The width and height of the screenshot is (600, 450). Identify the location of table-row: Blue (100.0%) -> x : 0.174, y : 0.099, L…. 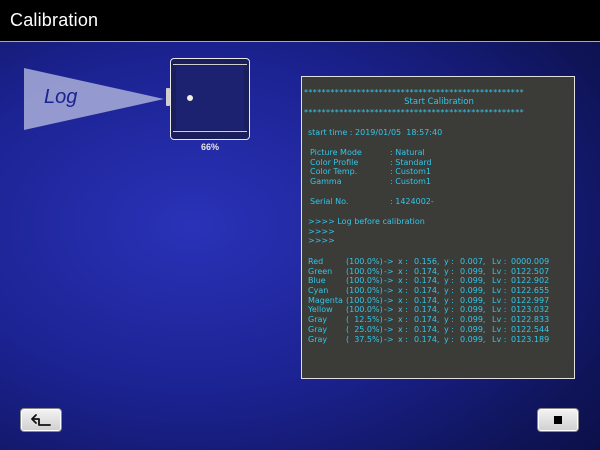
(428, 281).